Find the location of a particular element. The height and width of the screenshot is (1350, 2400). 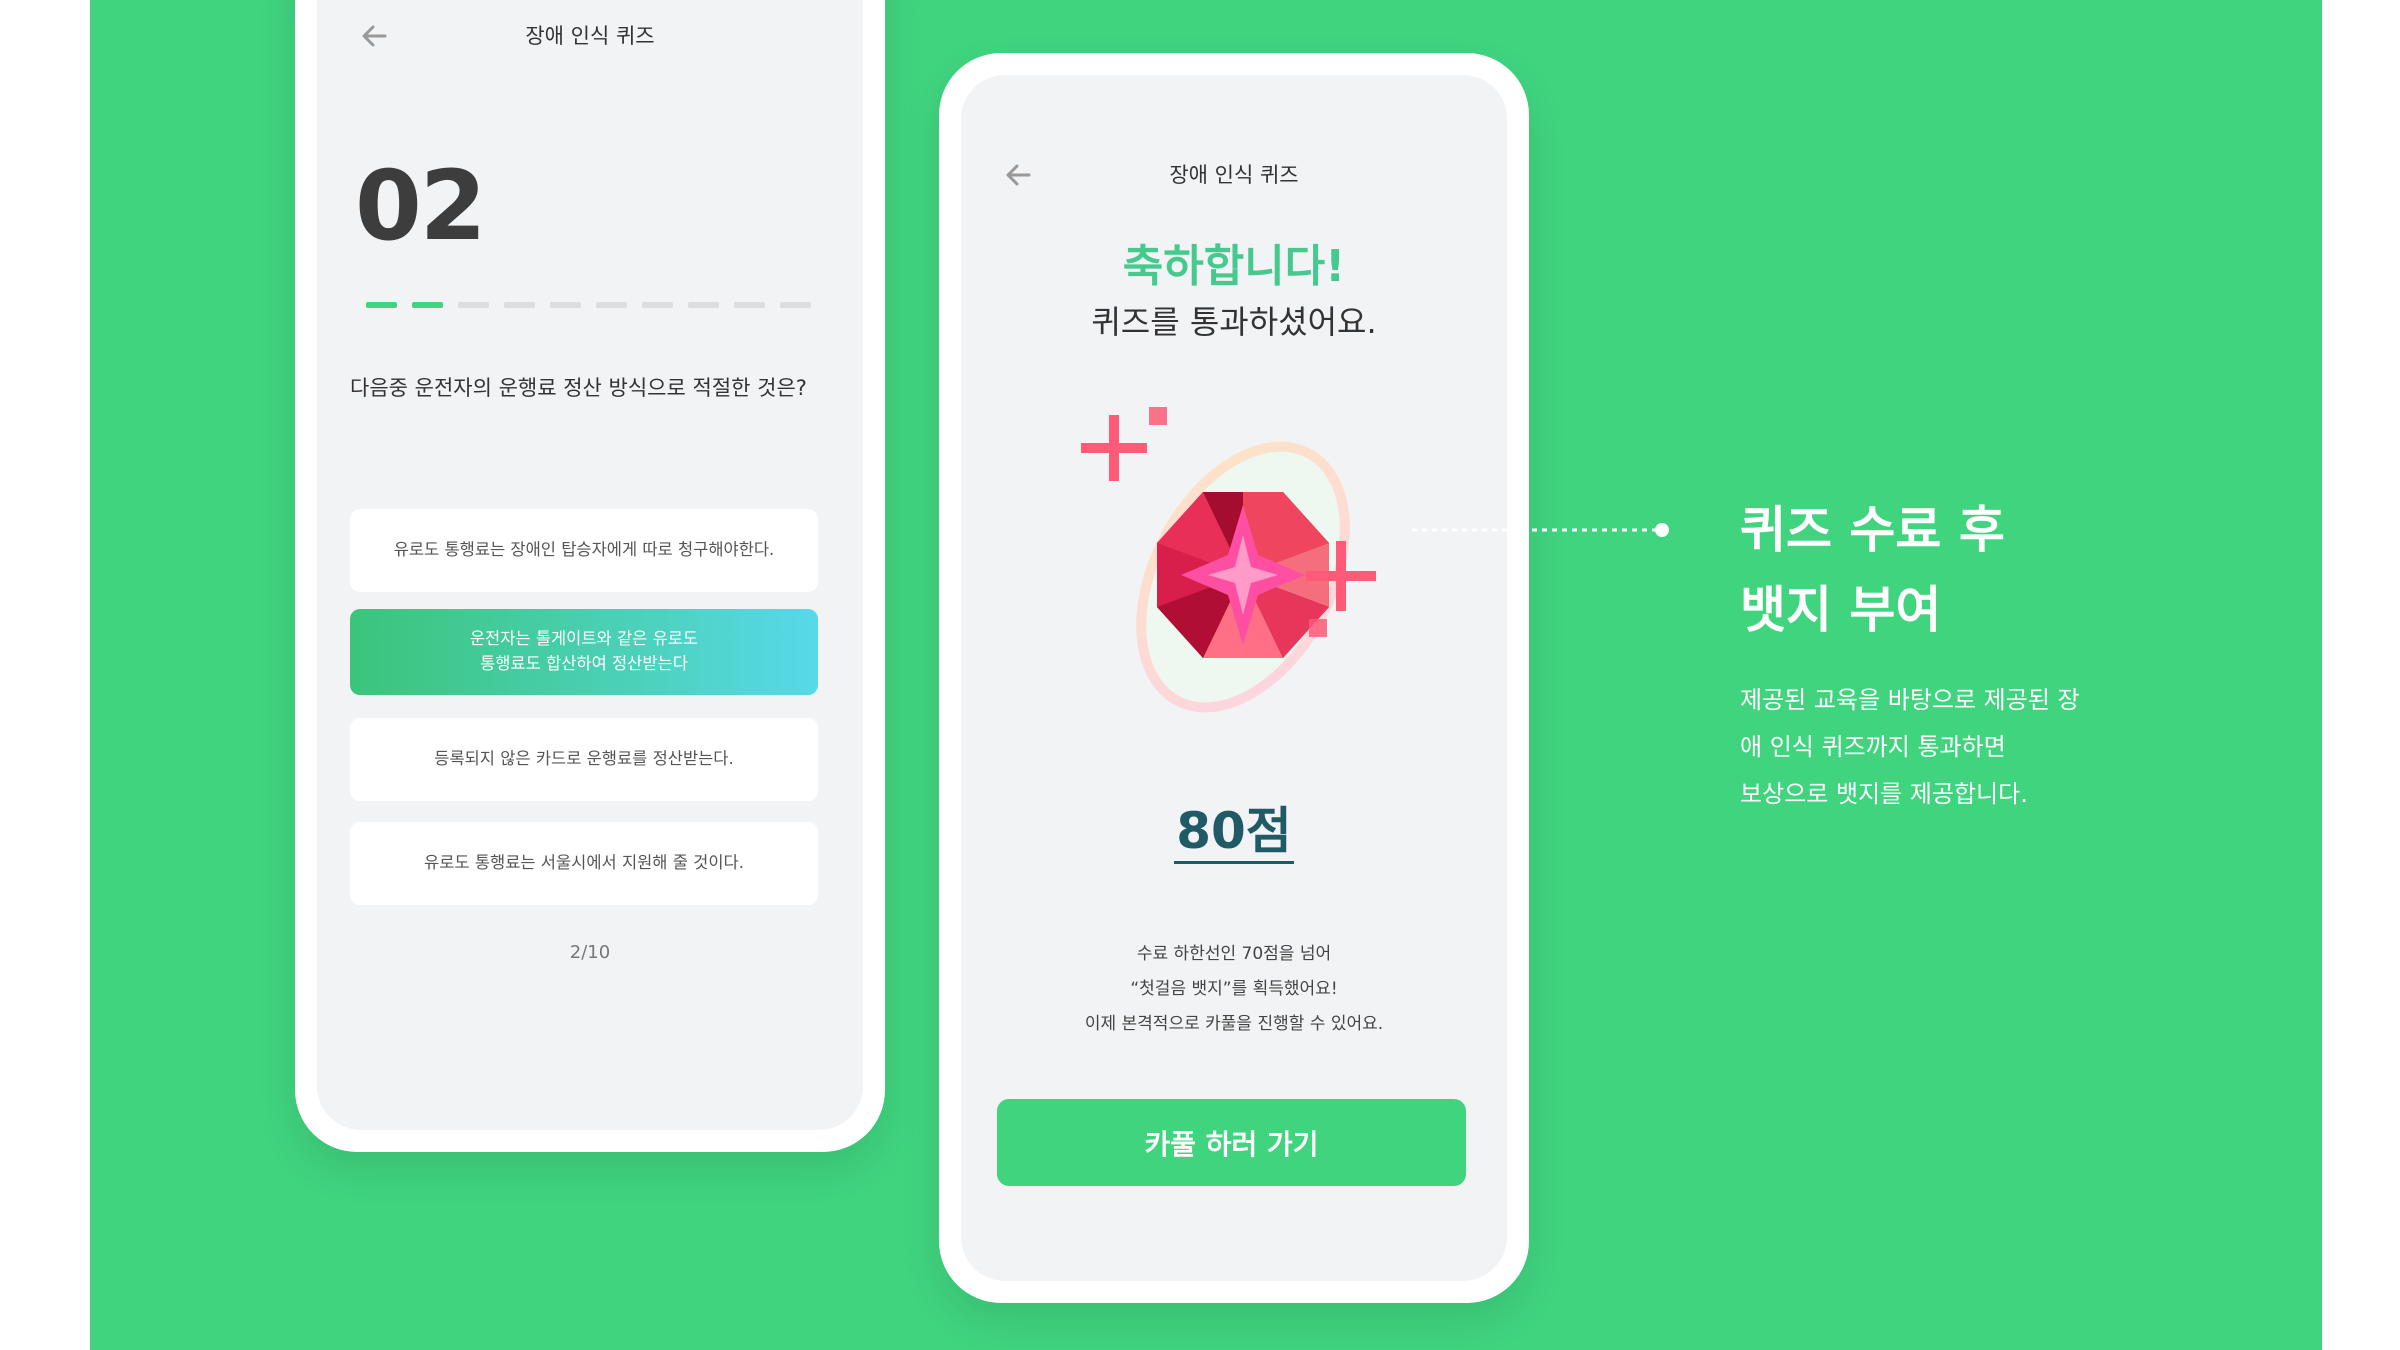

result-description-line: “첫걸음 뱃지”를 획득했어요! is located at coordinates (1234, 988).